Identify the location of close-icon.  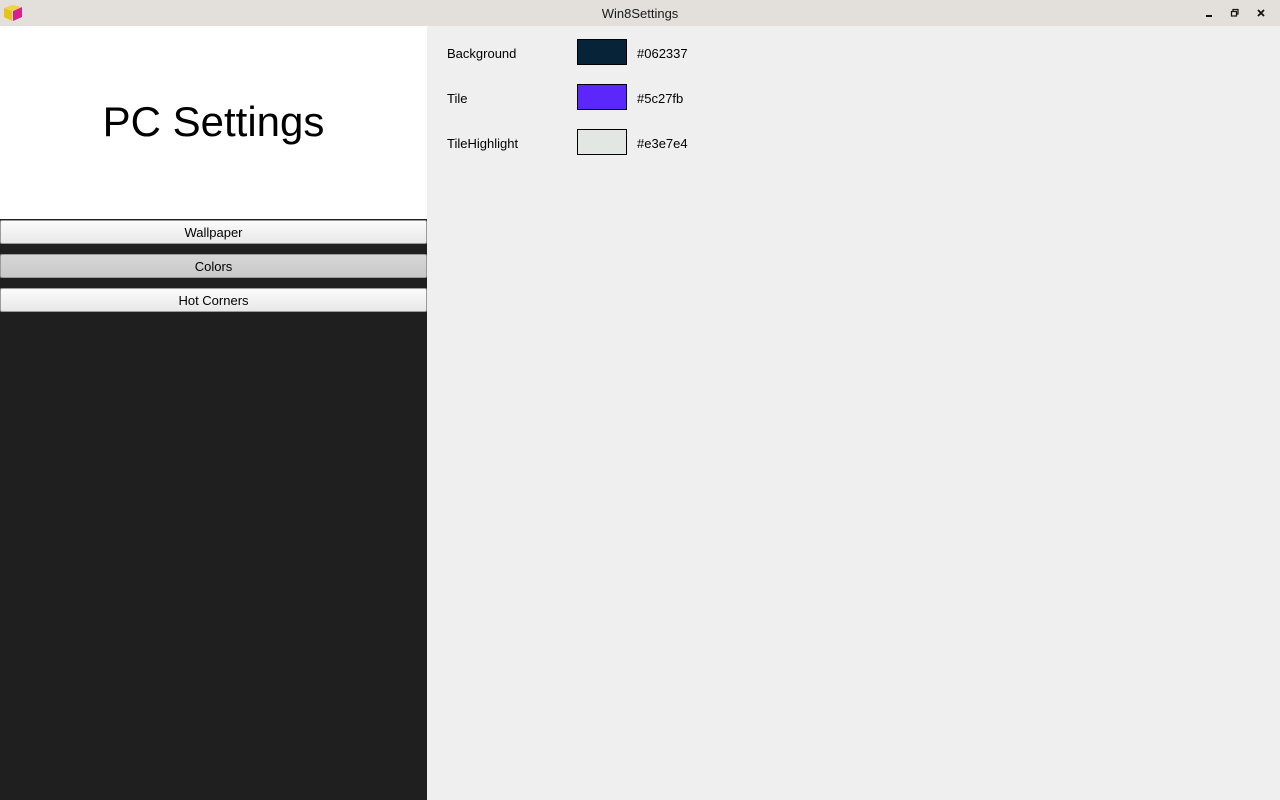
(1261, 13).